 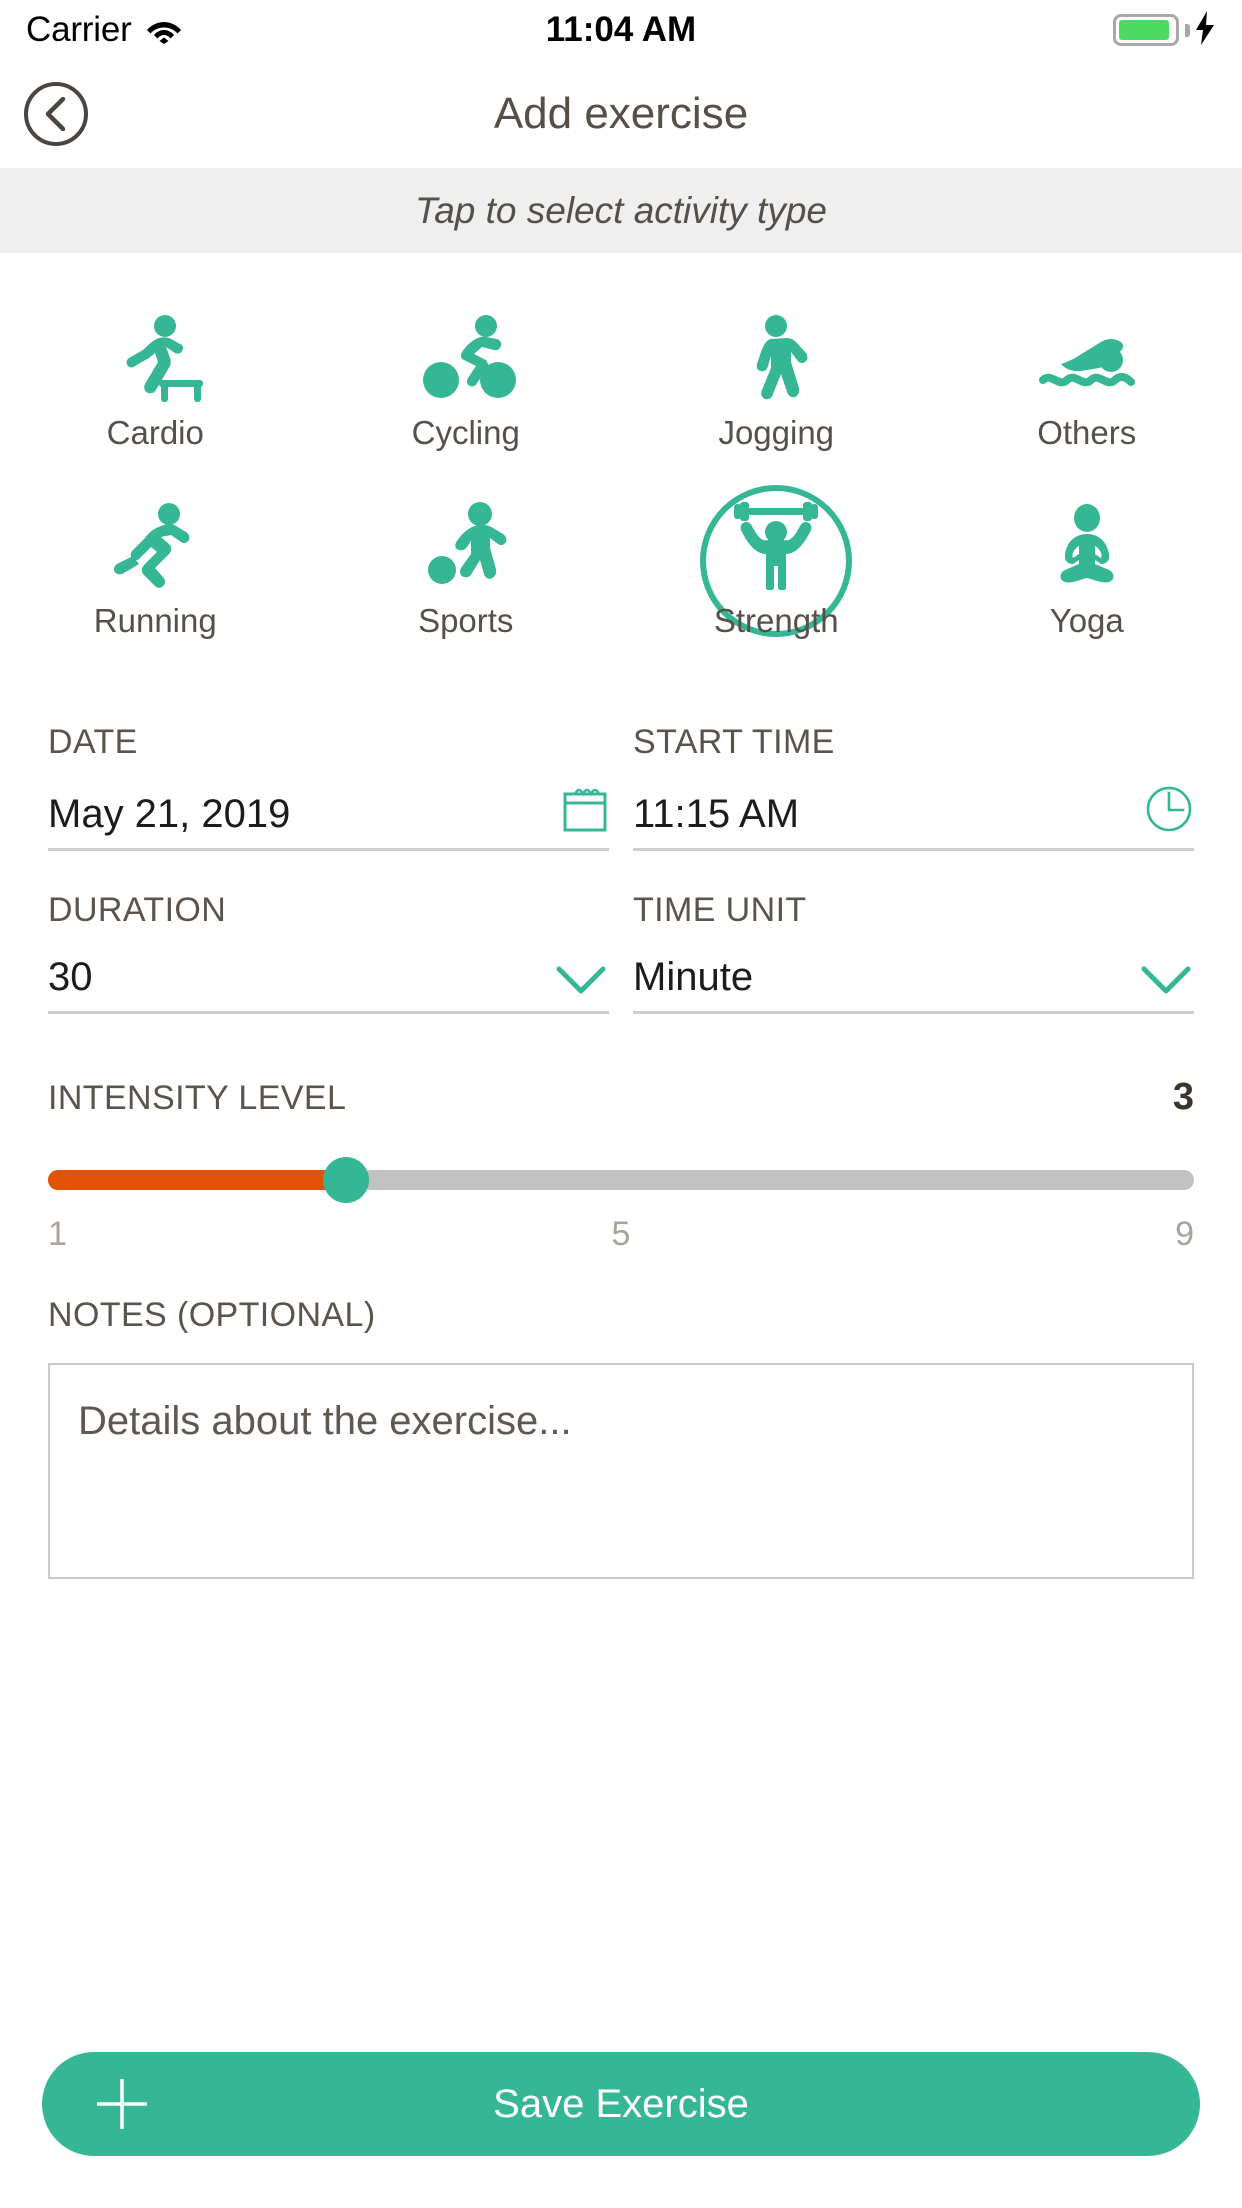 I want to click on duration-dropdown: 30, so click(x=328, y=983).